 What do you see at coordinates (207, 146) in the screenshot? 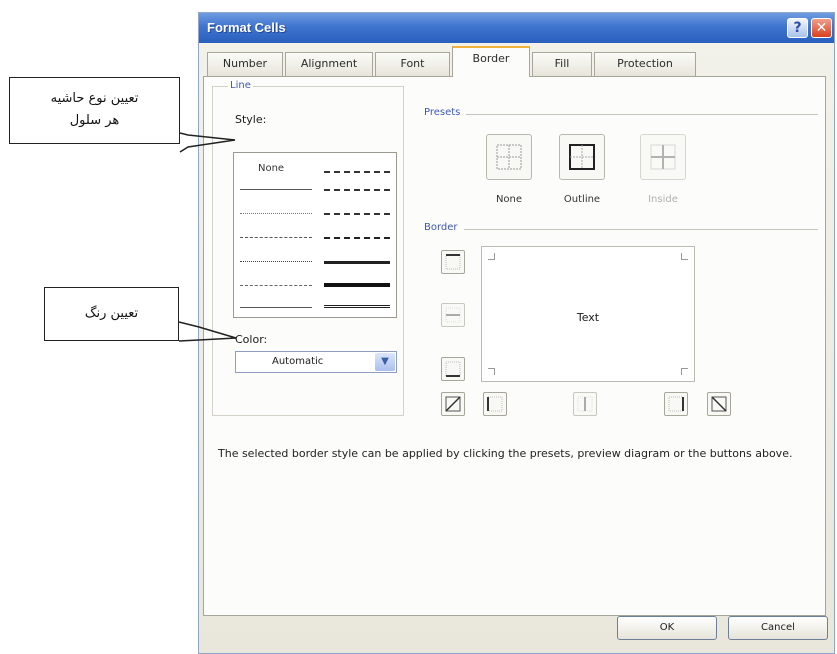
I see `style-callout-pointer-tail` at bounding box center [207, 146].